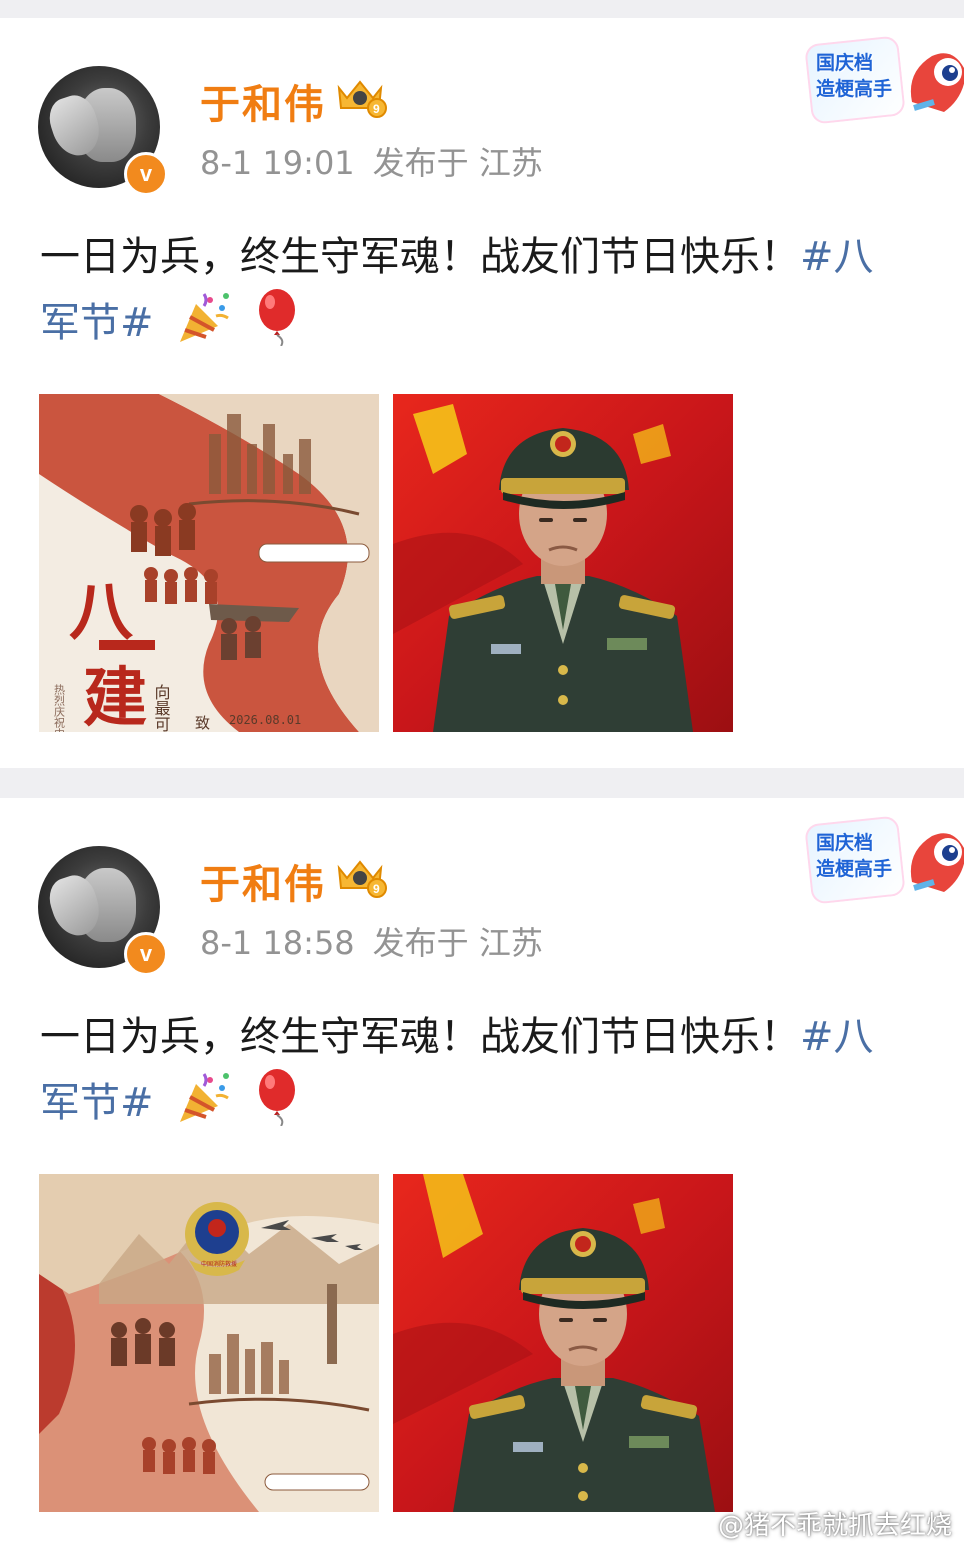 The width and height of the screenshot is (964, 1550). Describe the element at coordinates (265, 720) in the screenshot. I see `poster-date: 2026.08.01` at that location.